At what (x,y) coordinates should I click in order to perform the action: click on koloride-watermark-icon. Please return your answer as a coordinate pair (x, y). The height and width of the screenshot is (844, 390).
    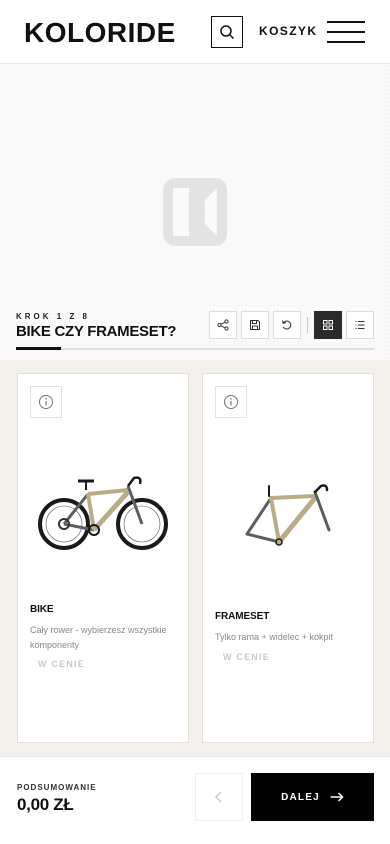
    Looking at the image, I should click on (195, 212).